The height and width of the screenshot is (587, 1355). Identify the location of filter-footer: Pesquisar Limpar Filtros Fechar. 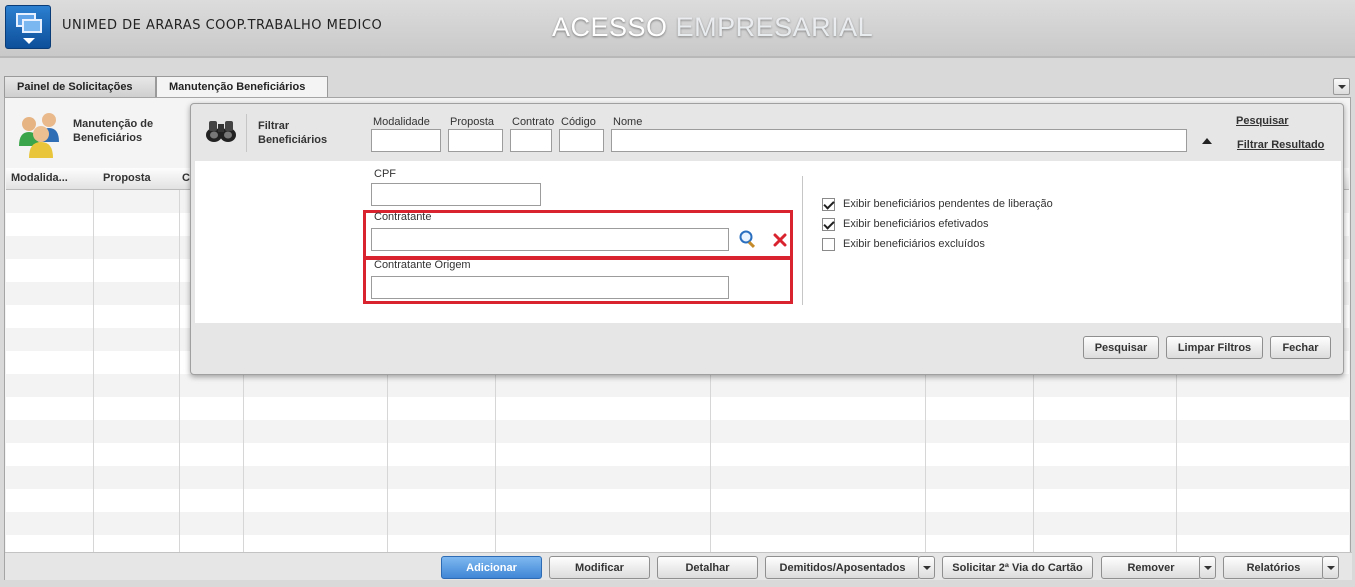
(767, 348).